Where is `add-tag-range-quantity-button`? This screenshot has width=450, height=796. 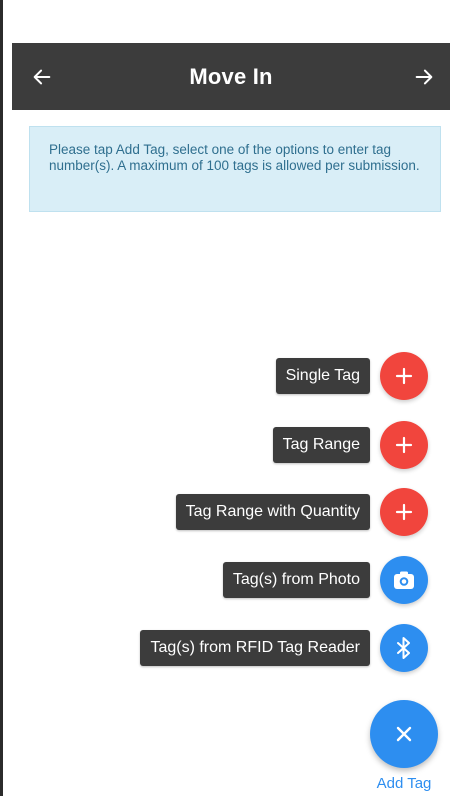 add-tag-range-quantity-button is located at coordinates (404, 512).